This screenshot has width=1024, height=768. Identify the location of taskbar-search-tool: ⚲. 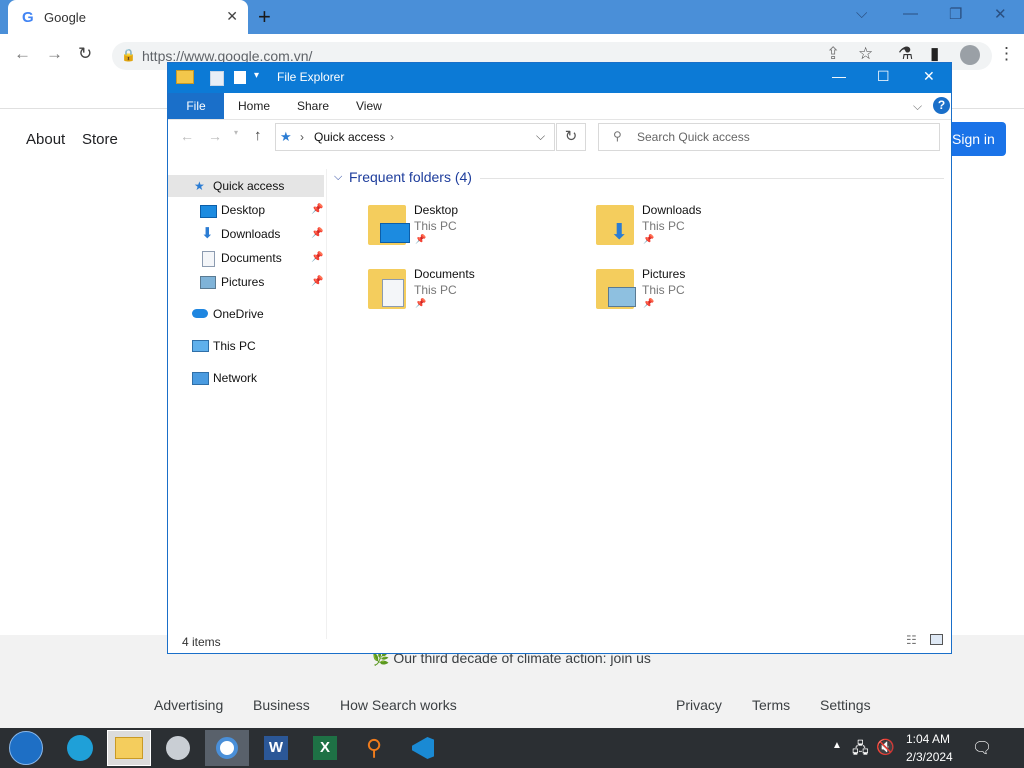
(374, 748).